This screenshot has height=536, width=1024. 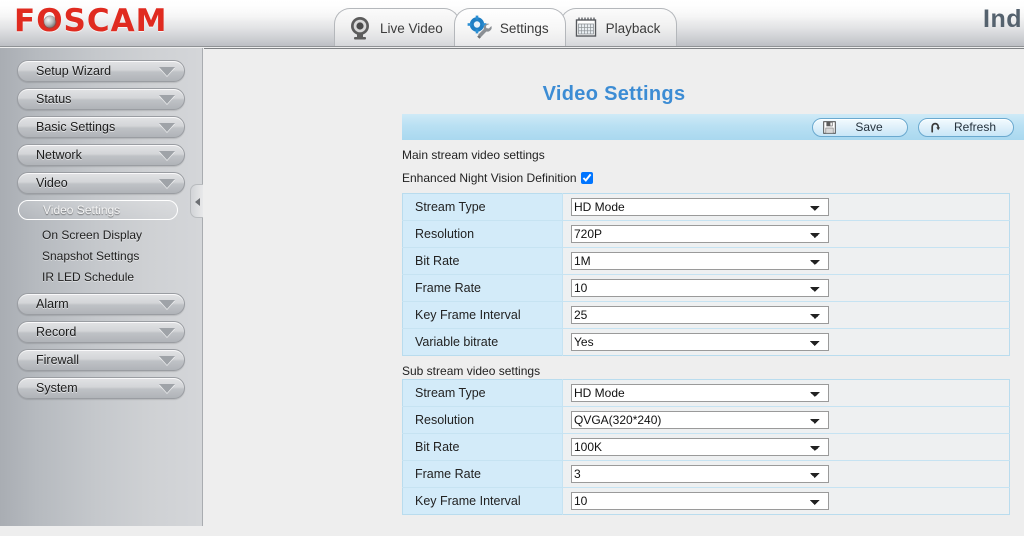 I want to click on logo-text-scam: SCAM, so click(x=115, y=21).